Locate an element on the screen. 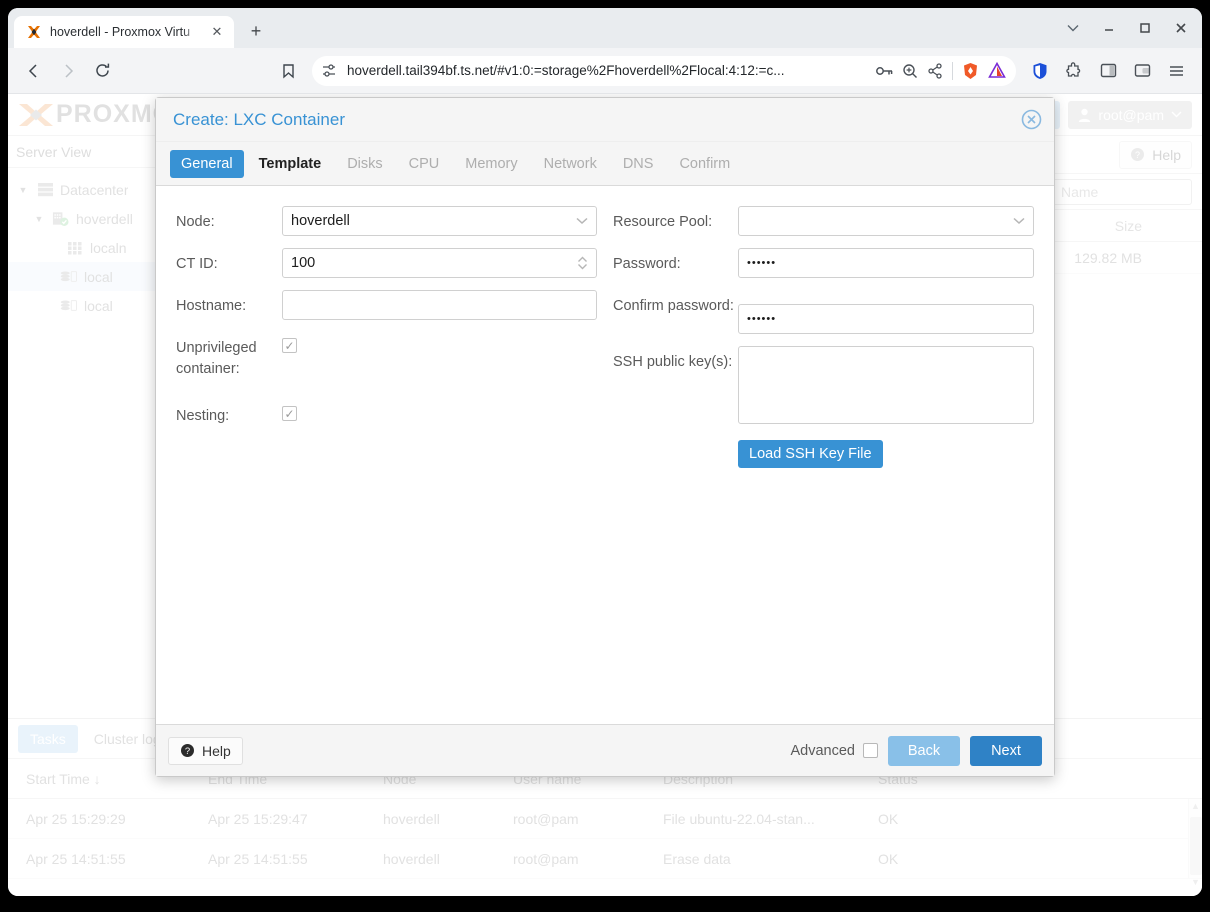 Image resolution: width=1210 pixels, height=912 pixels. grid-icon is located at coordinates (75, 248).